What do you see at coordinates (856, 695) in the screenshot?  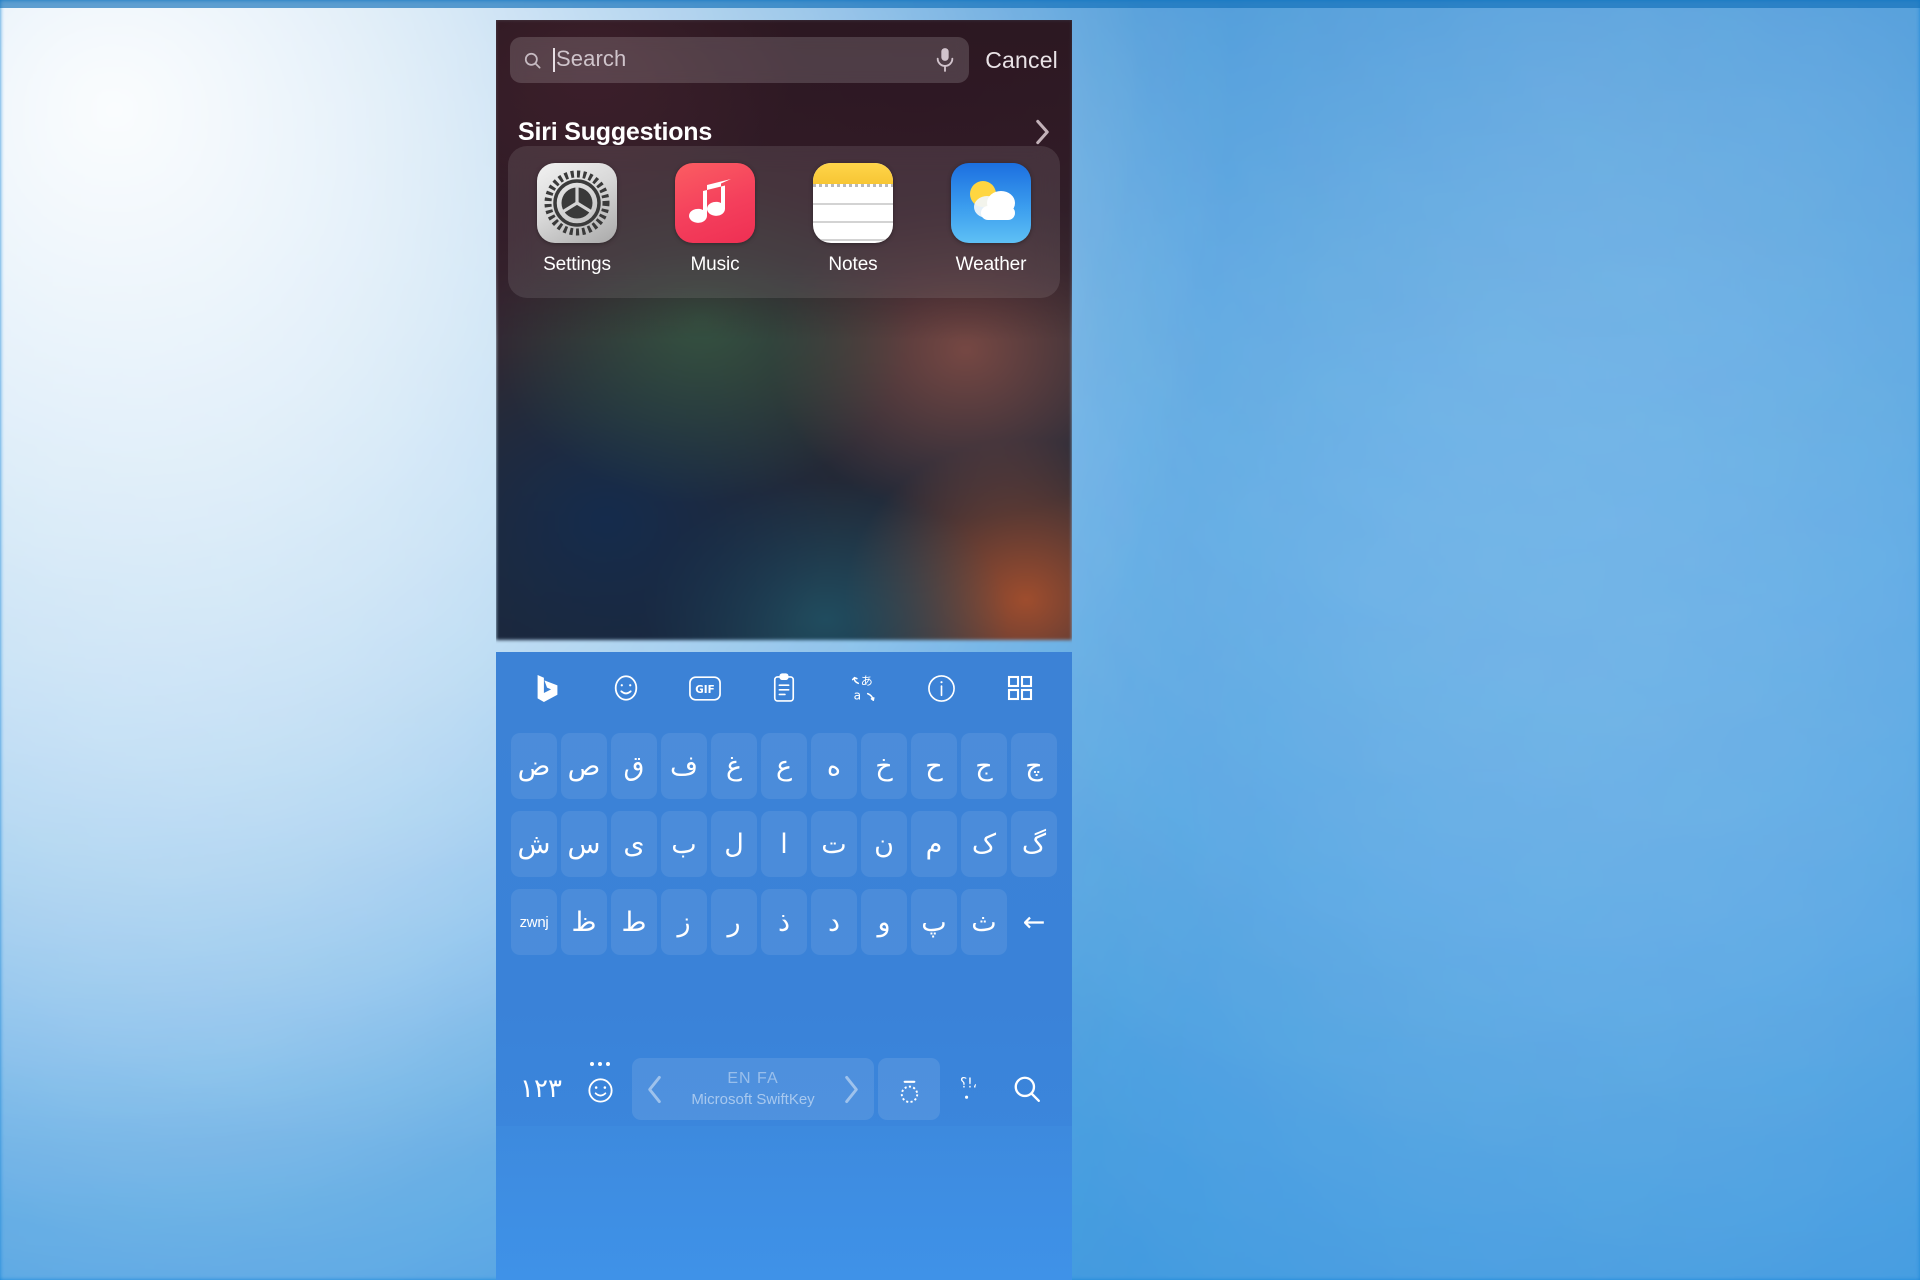 I see `svg-text: a` at bounding box center [856, 695].